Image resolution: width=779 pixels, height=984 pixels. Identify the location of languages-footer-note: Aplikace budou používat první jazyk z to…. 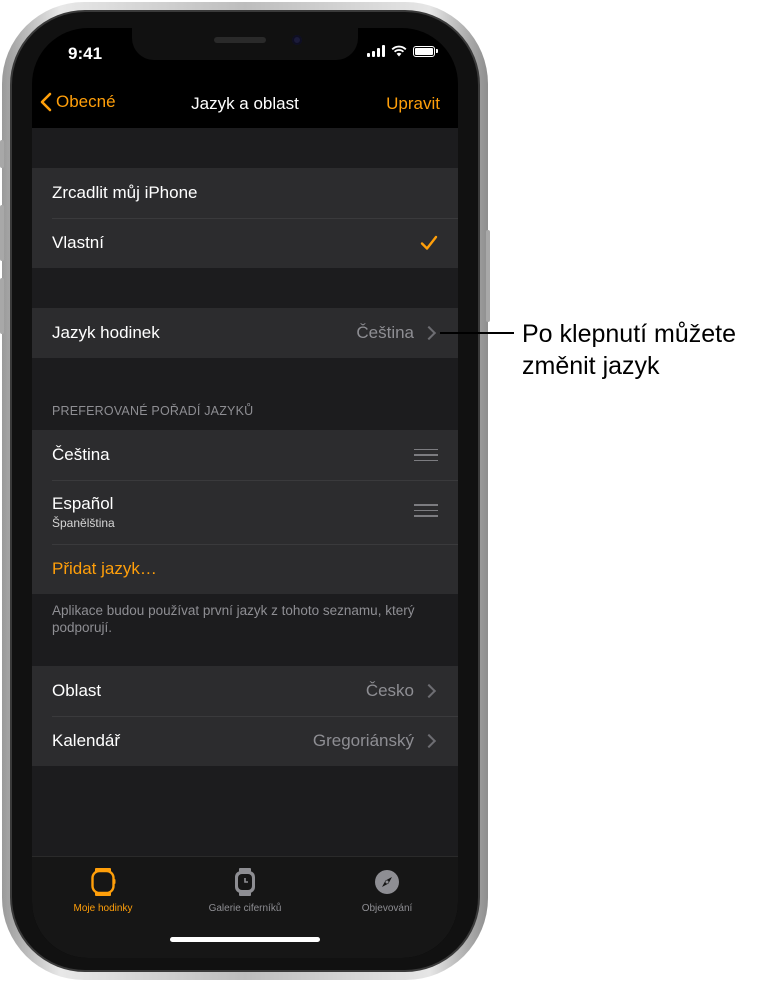
(233, 619).